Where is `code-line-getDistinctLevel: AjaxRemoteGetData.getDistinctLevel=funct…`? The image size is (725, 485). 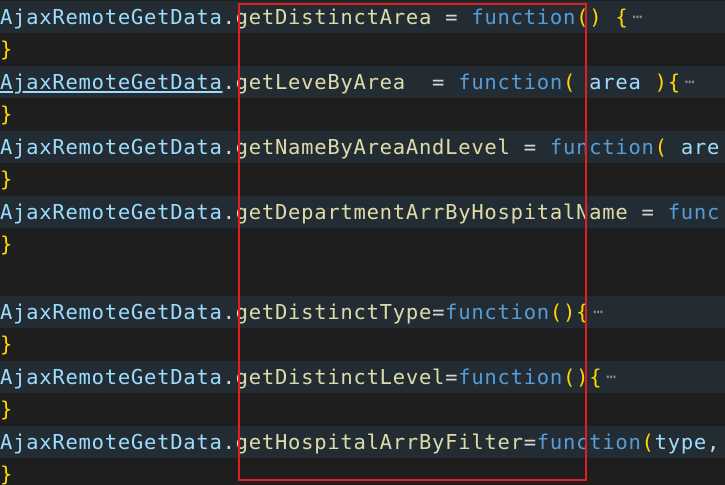 code-line-getDistinctLevel: AjaxRemoteGetData.getDistinctLevel=funct… is located at coordinates (362, 377).